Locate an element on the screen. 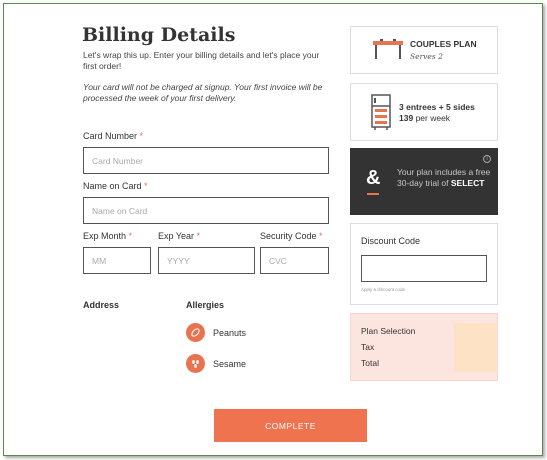  allergy-item-sesame: Sesame is located at coordinates (216, 363).